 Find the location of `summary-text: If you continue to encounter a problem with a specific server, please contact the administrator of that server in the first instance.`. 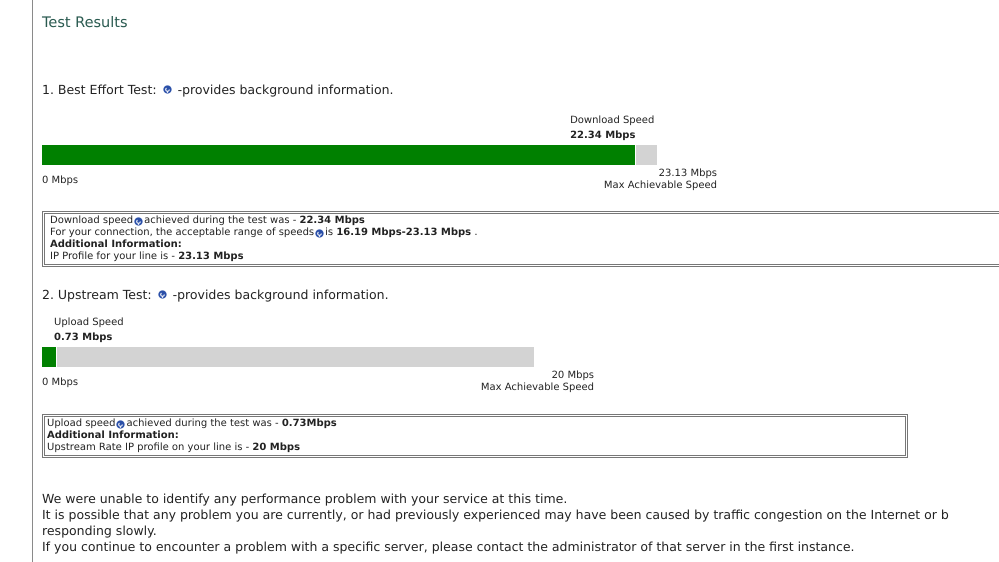

summary-text: If you continue to encounter a problem with a specific server, please contact the administrator of that server in the first instance. is located at coordinates (449, 547).